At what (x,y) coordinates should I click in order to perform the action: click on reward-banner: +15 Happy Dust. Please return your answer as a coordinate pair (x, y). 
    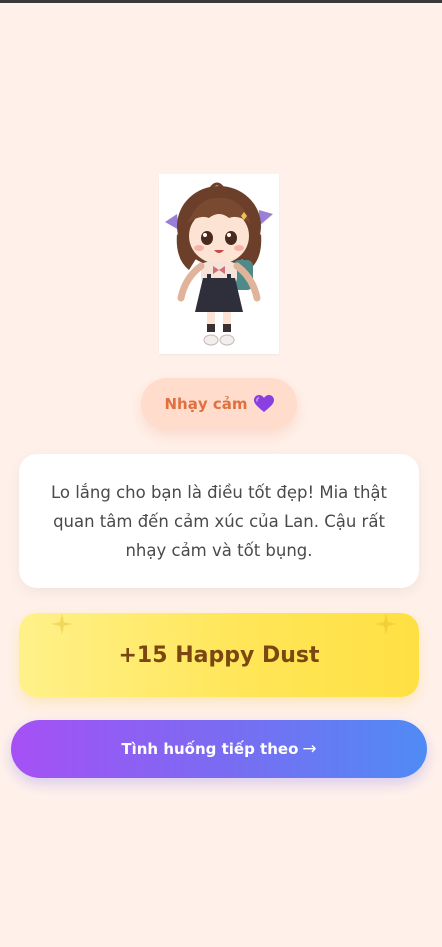
    Looking at the image, I should click on (219, 655).